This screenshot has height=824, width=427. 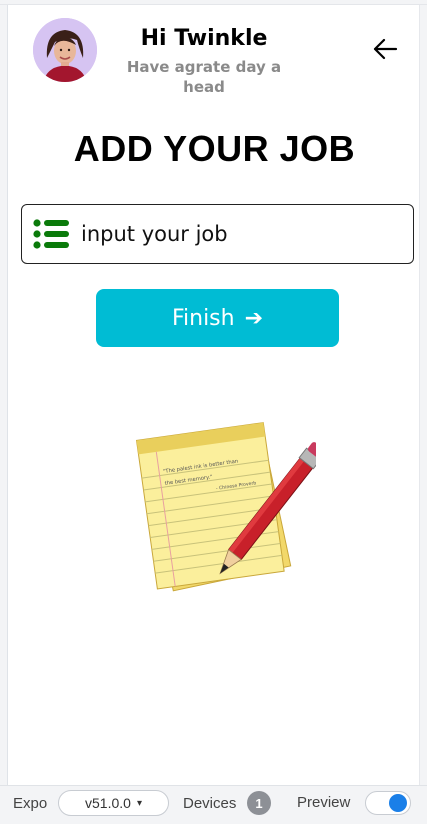 What do you see at coordinates (209, 803) in the screenshot?
I see `devices-label: Devices` at bounding box center [209, 803].